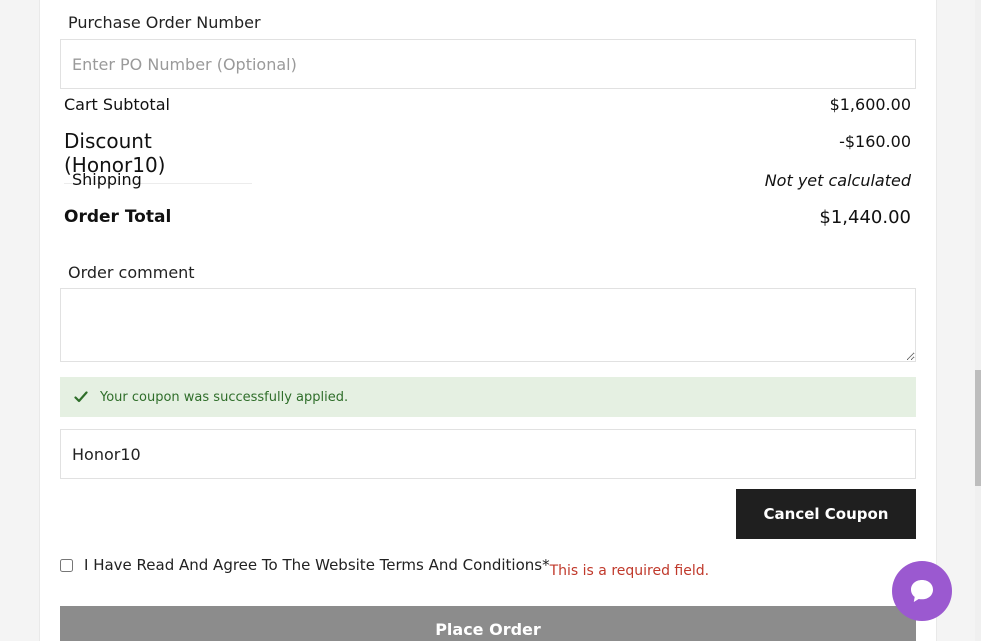 Image resolution: width=981 pixels, height=641 pixels. Describe the element at coordinates (107, 179) in the screenshot. I see `shipping-label: Shipping` at that location.